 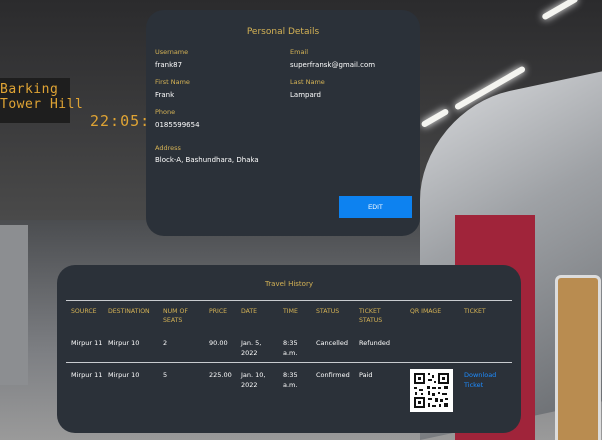 What do you see at coordinates (328, 311) in the screenshot?
I see `column-header-status: STATUS` at bounding box center [328, 311].